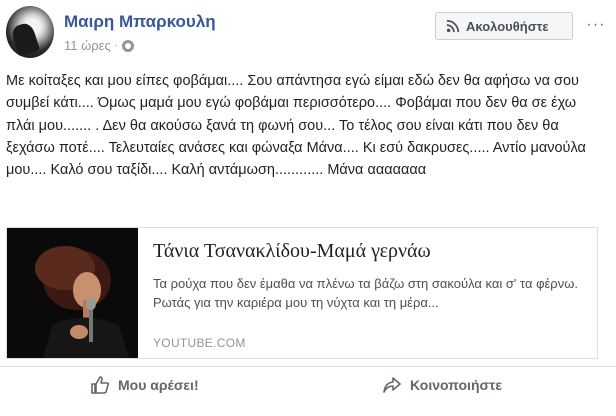 Image resolution: width=616 pixels, height=416 pixels. Describe the element at coordinates (199, 343) in the screenshot. I see `link-domain: YOUTUBE.COM` at that location.